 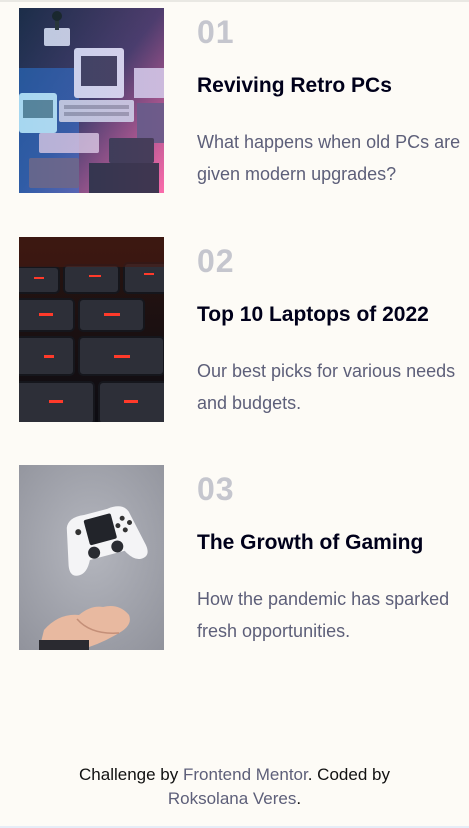 What do you see at coordinates (131, 774) in the screenshot?
I see `attribution-prefix: Challenge by` at bounding box center [131, 774].